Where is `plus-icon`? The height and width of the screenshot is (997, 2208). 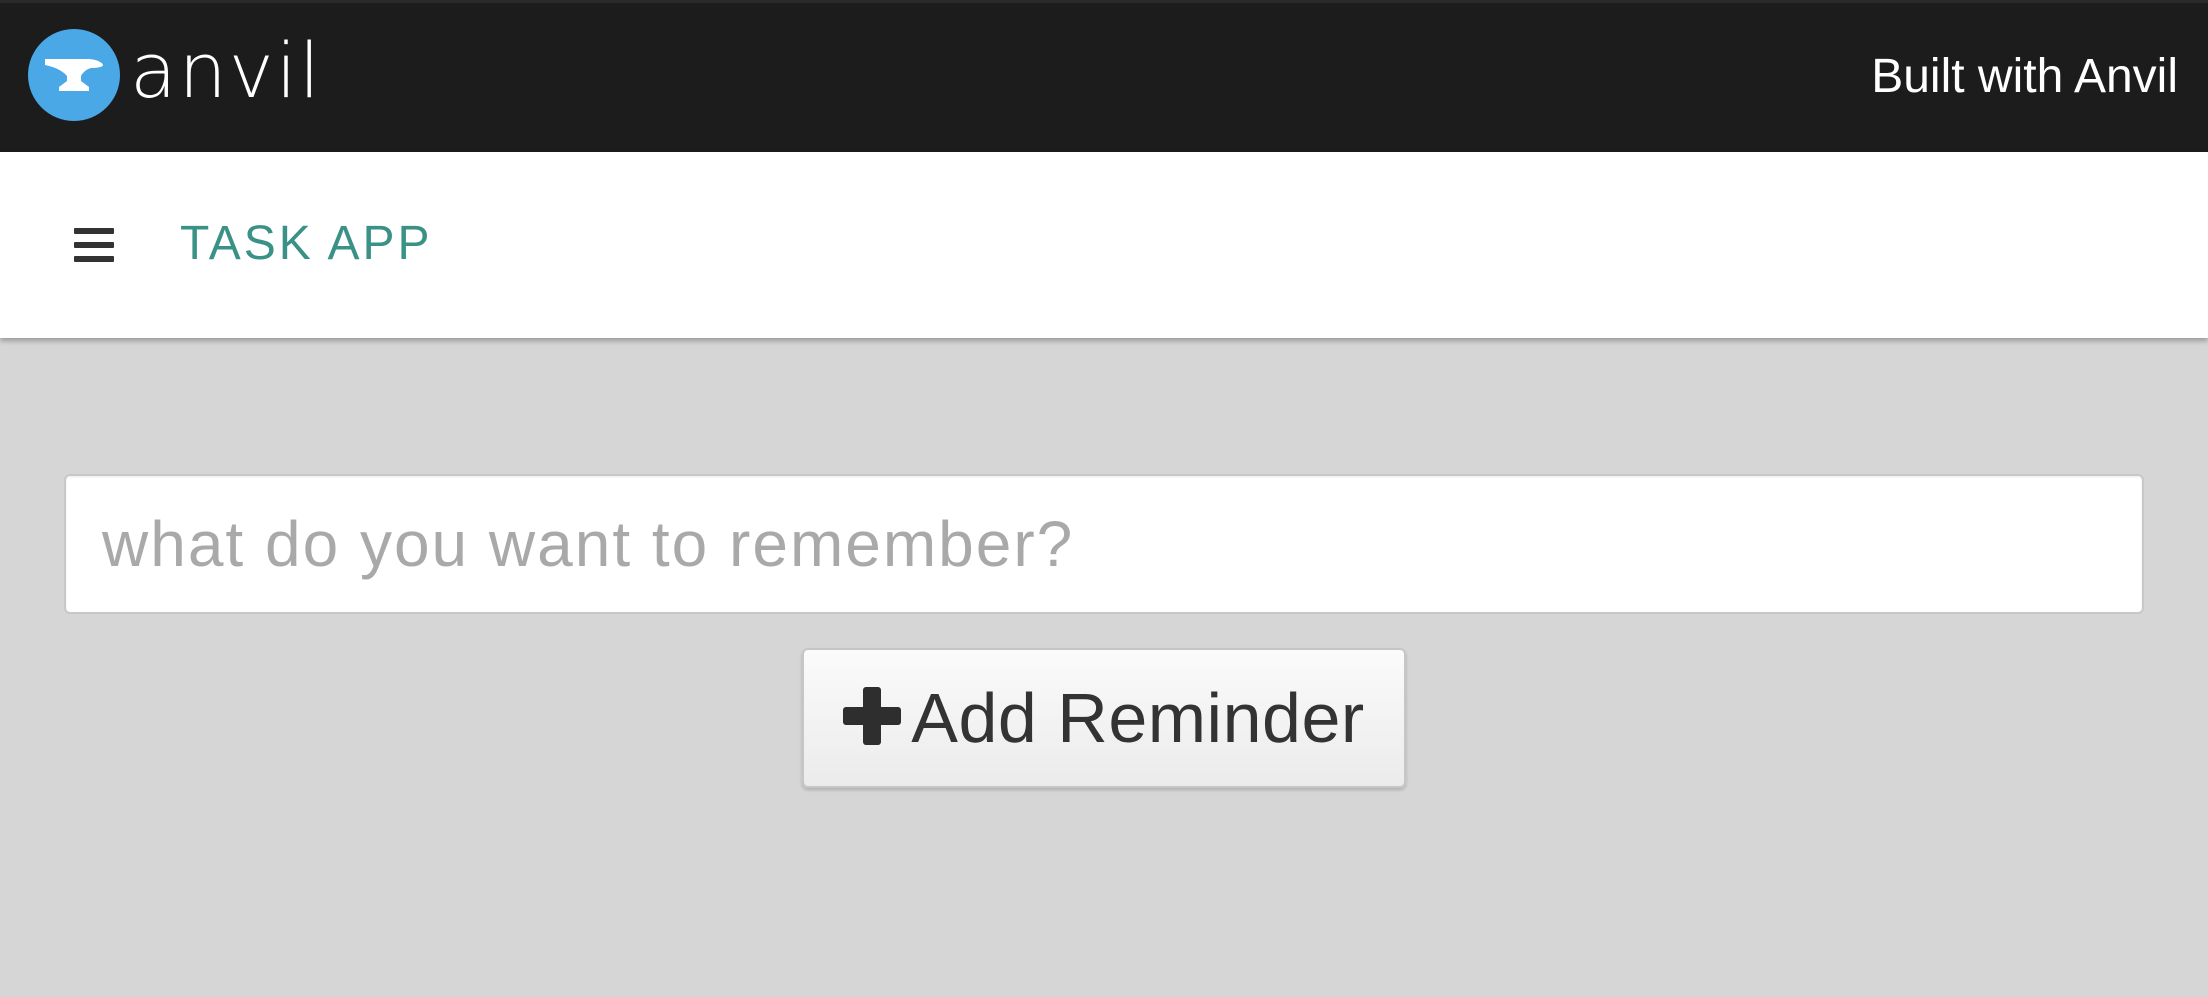
plus-icon is located at coordinates (872, 716).